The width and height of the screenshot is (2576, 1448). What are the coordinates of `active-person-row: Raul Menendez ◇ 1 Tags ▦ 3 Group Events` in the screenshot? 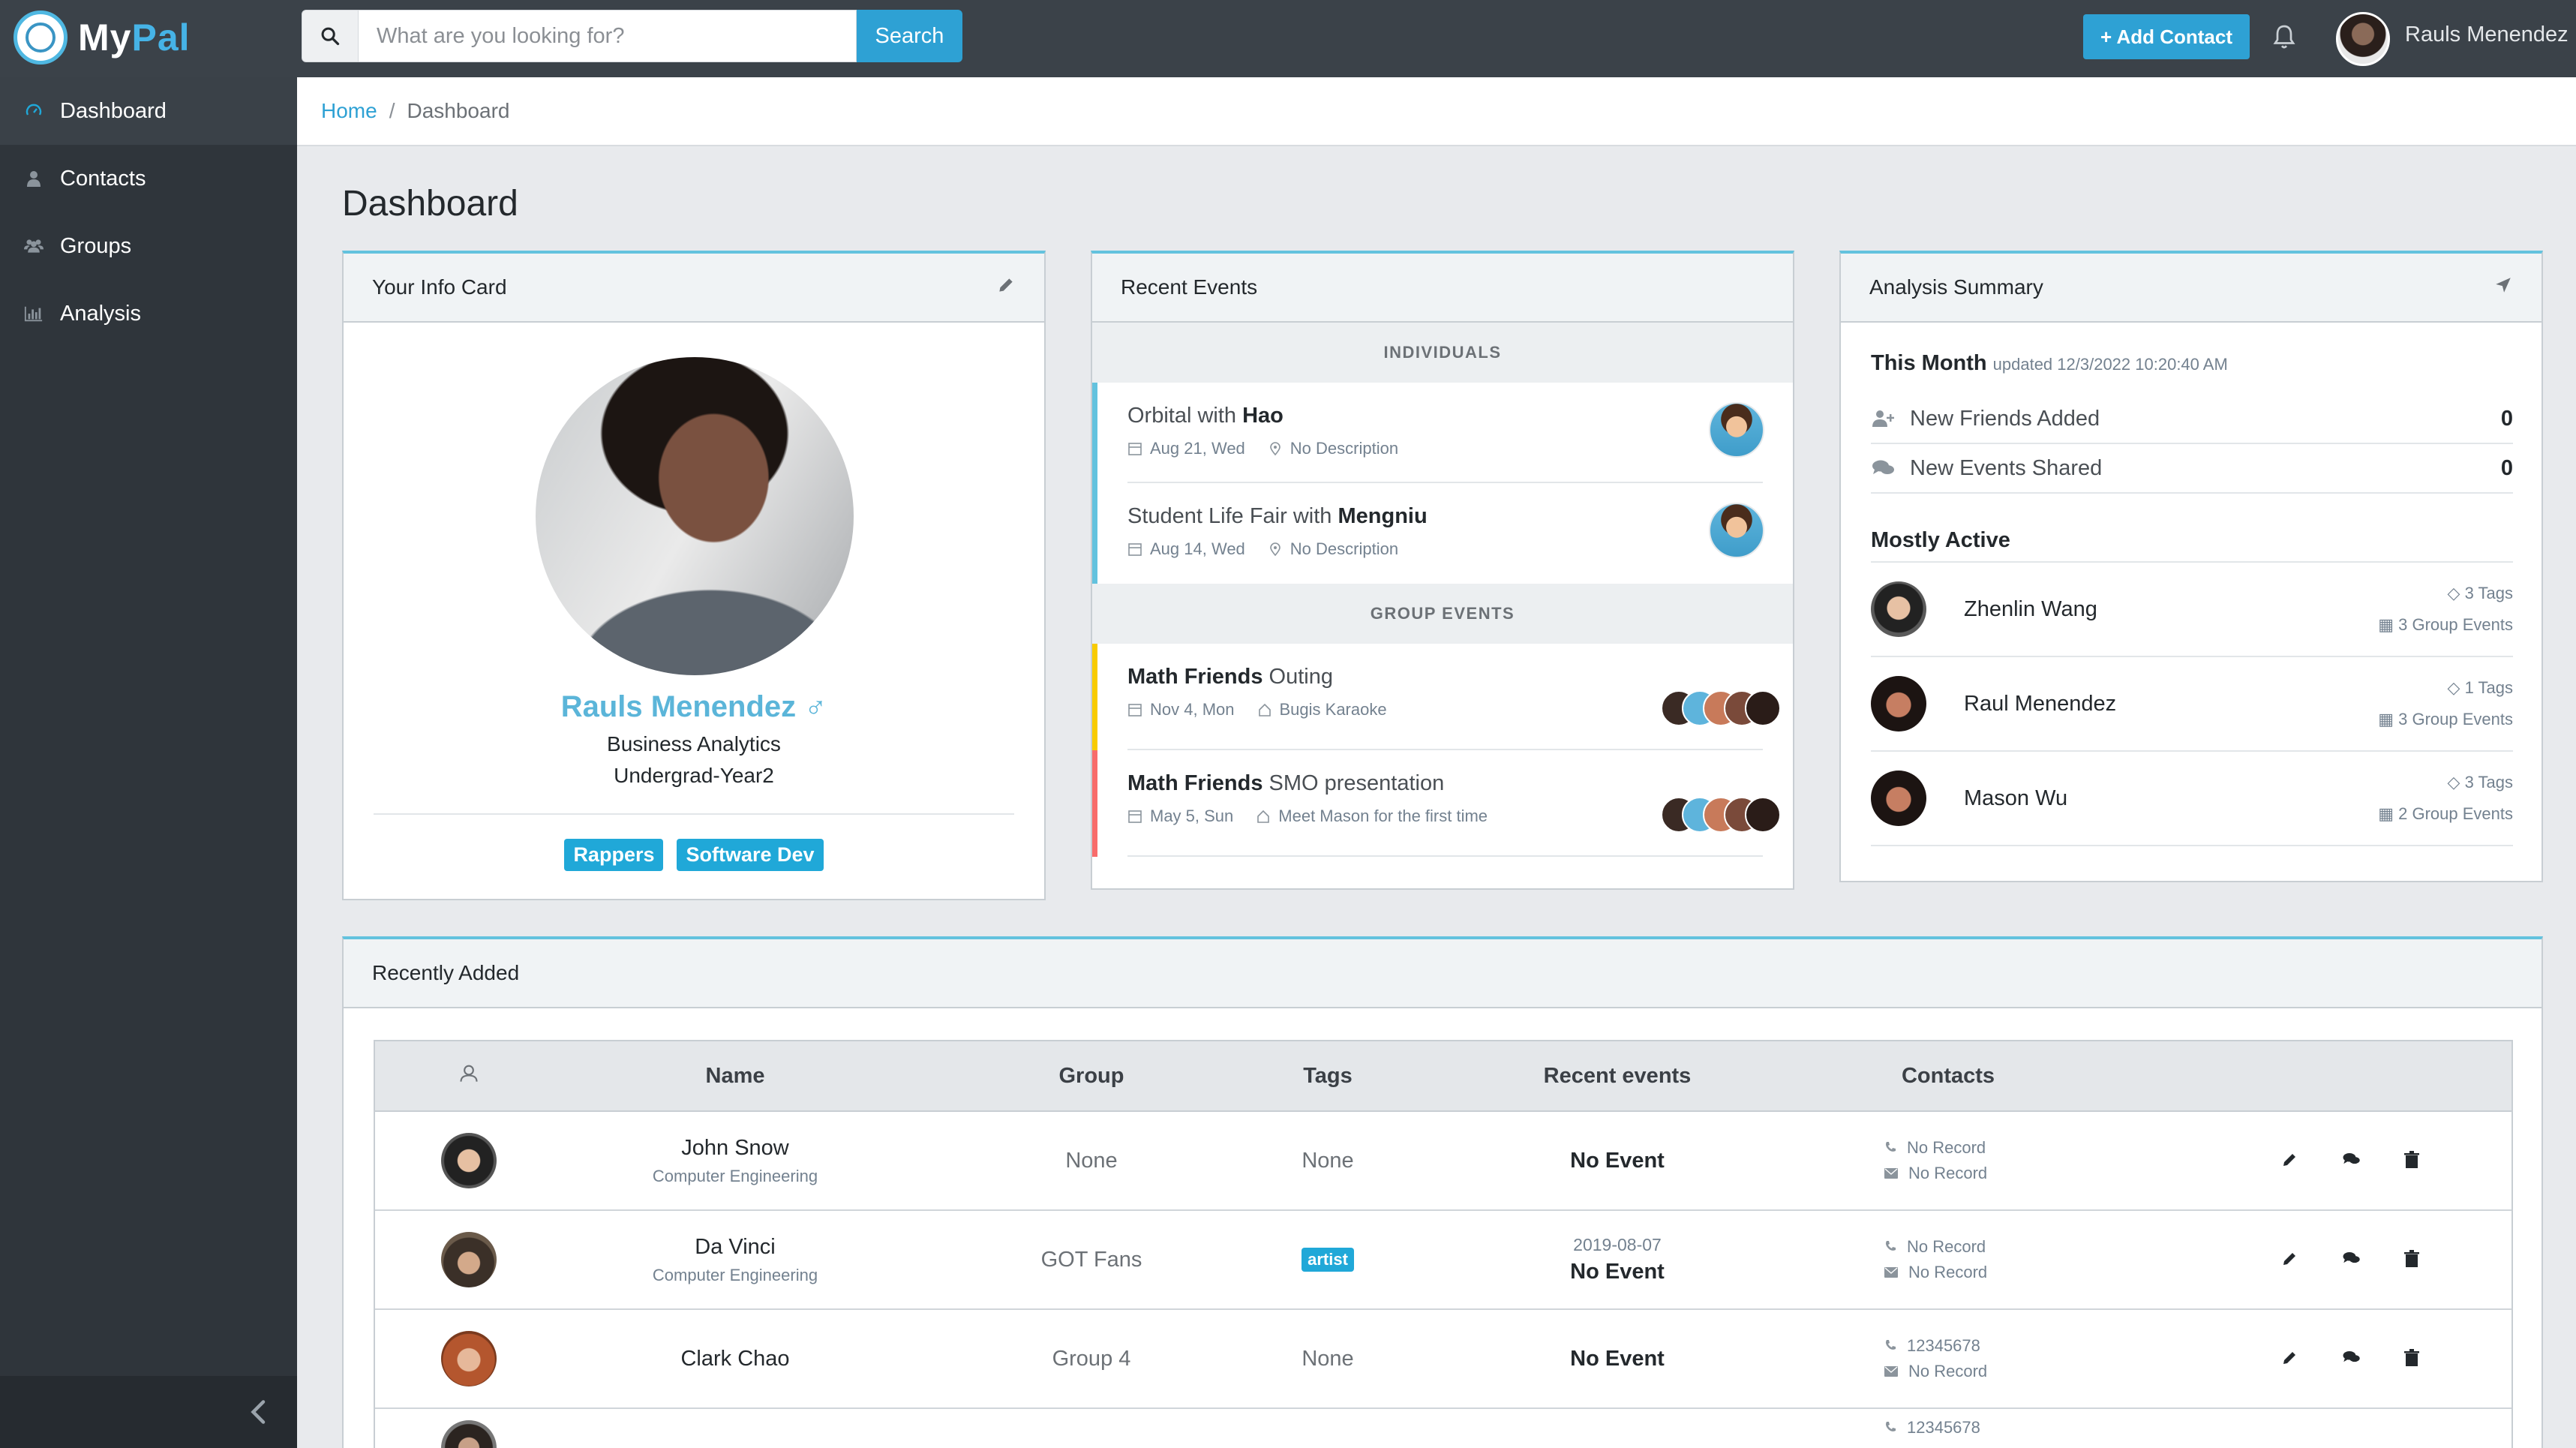 It's located at (2192, 704).